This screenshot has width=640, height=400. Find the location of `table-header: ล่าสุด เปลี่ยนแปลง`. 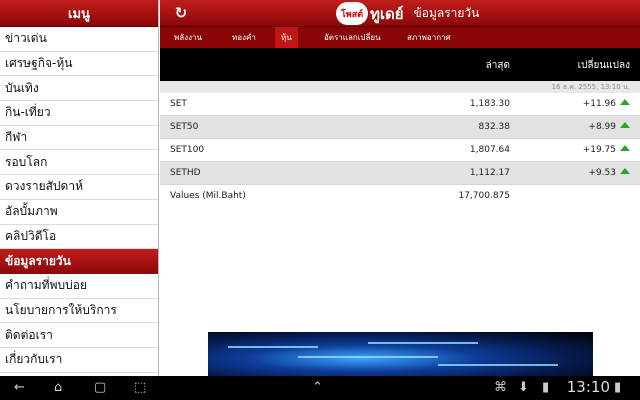

table-header: ล่าสุด เปลี่ยนแปลง is located at coordinates (400, 64).